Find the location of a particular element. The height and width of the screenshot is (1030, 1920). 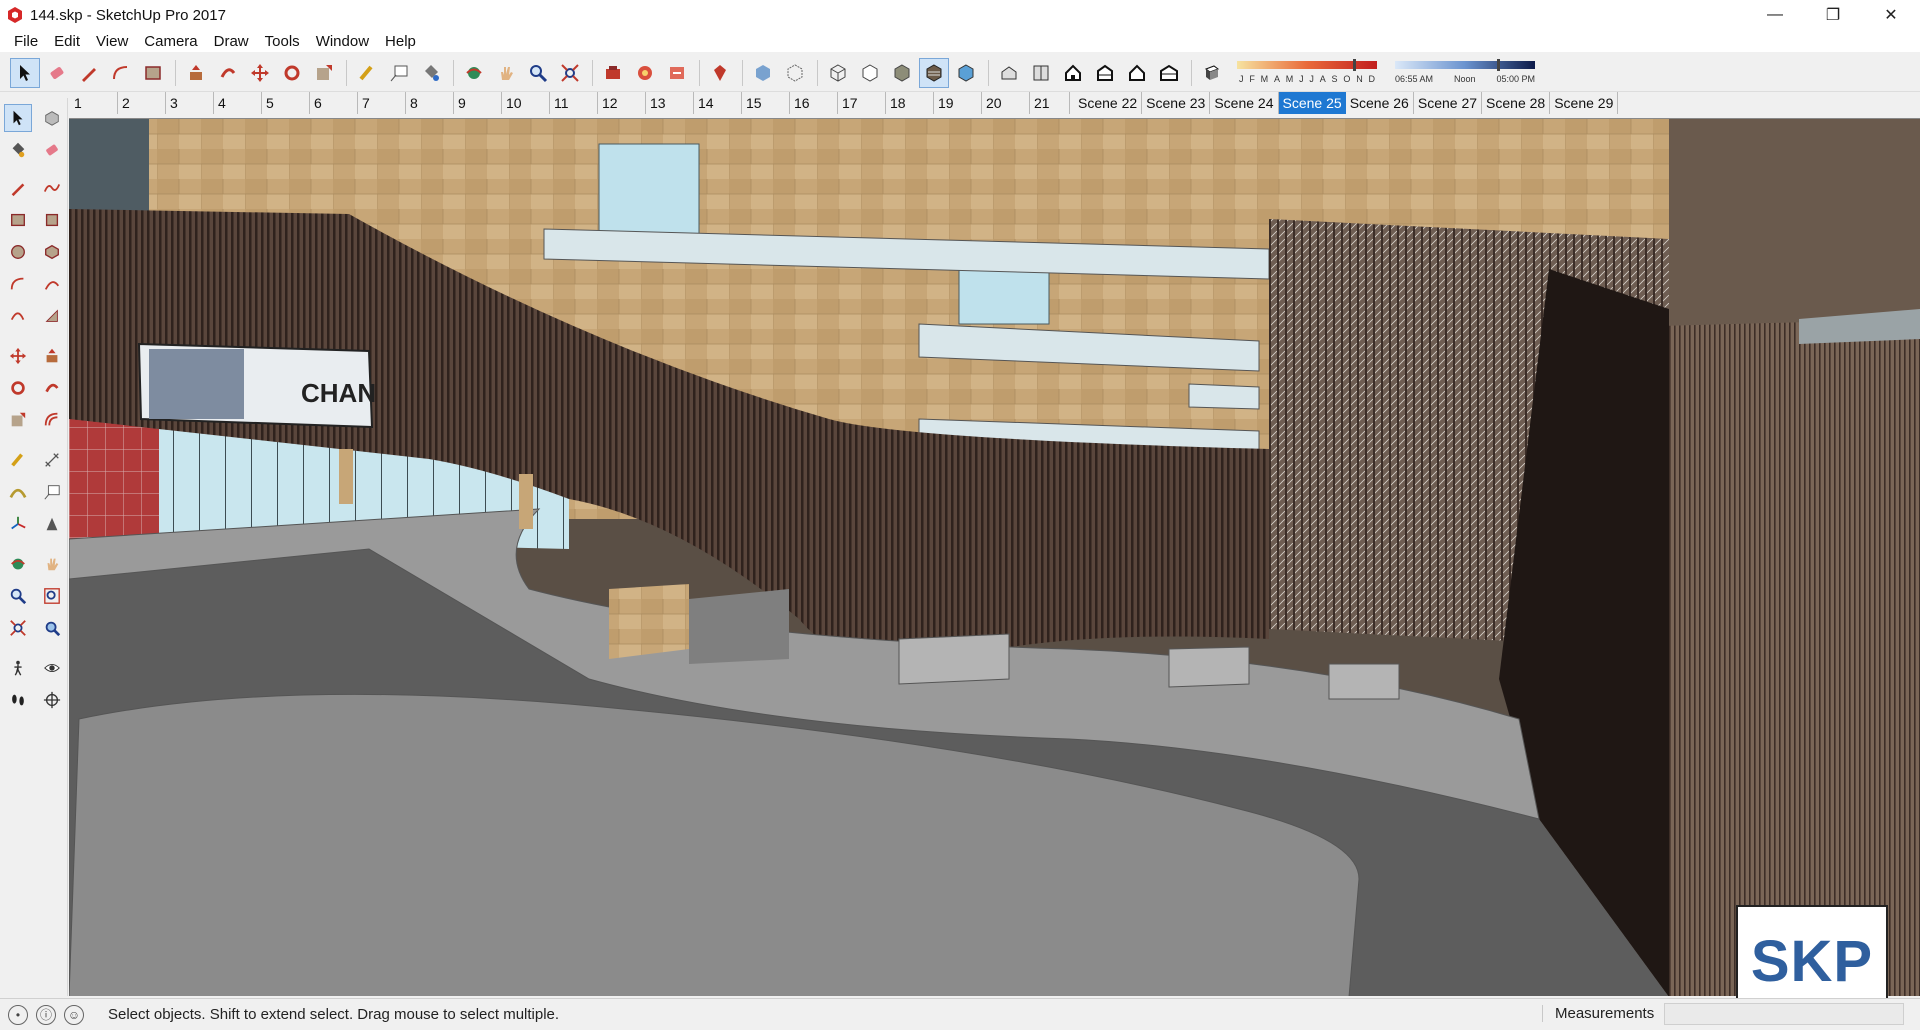

move-tool-button is located at coordinates (260, 73).